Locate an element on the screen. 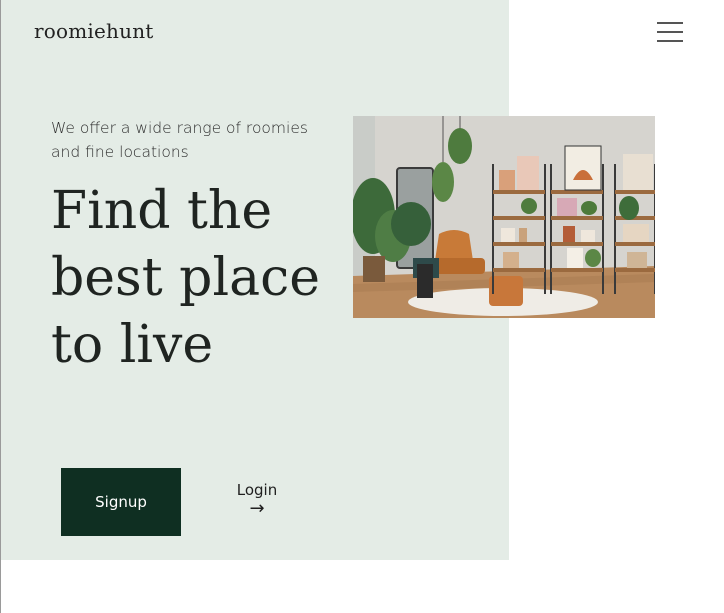 The width and height of the screenshot is (724, 613). hero-headline: Find the best place to live is located at coordinates (185, 278).